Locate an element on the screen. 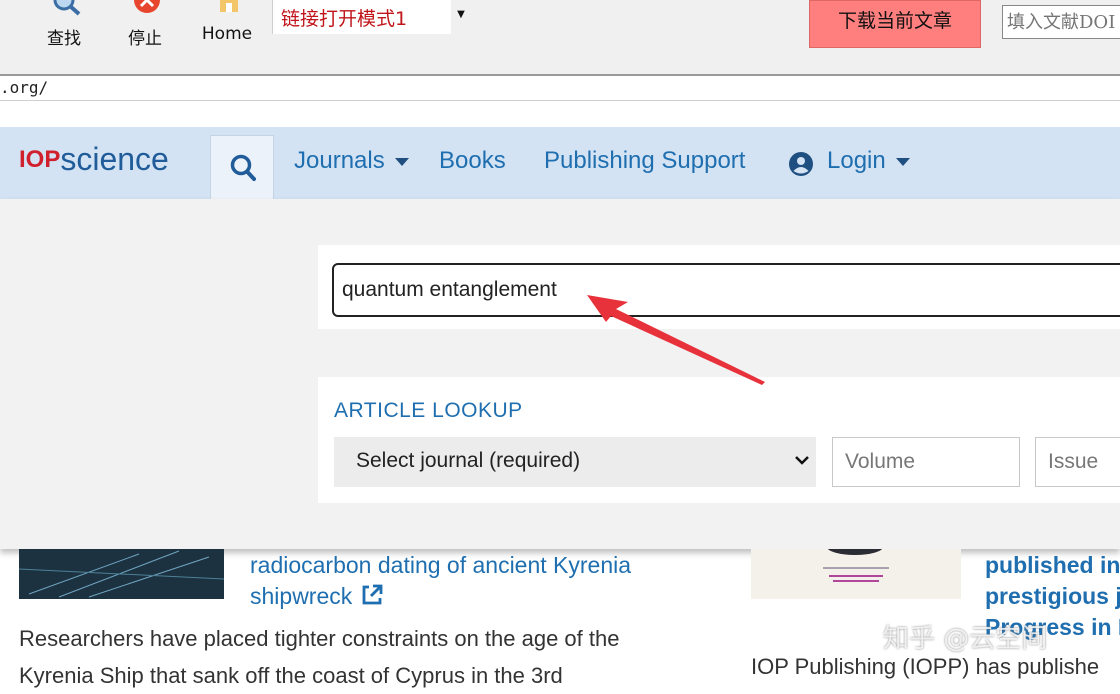 This screenshot has width=1120, height=694. logo-science: science is located at coordinates (114, 159).